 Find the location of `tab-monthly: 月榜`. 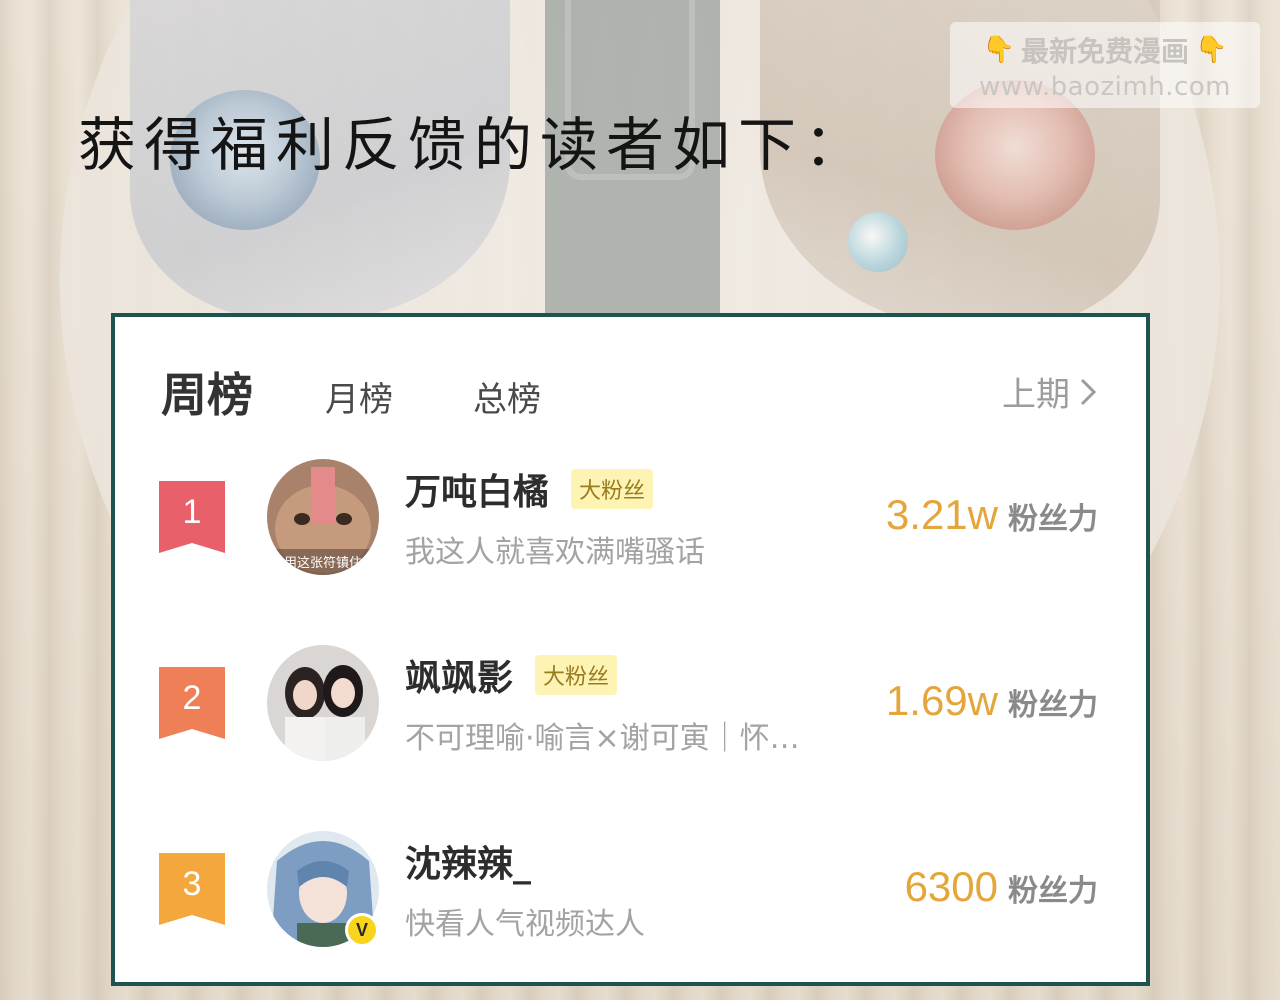

tab-monthly: 月榜 is located at coordinates (359, 398).